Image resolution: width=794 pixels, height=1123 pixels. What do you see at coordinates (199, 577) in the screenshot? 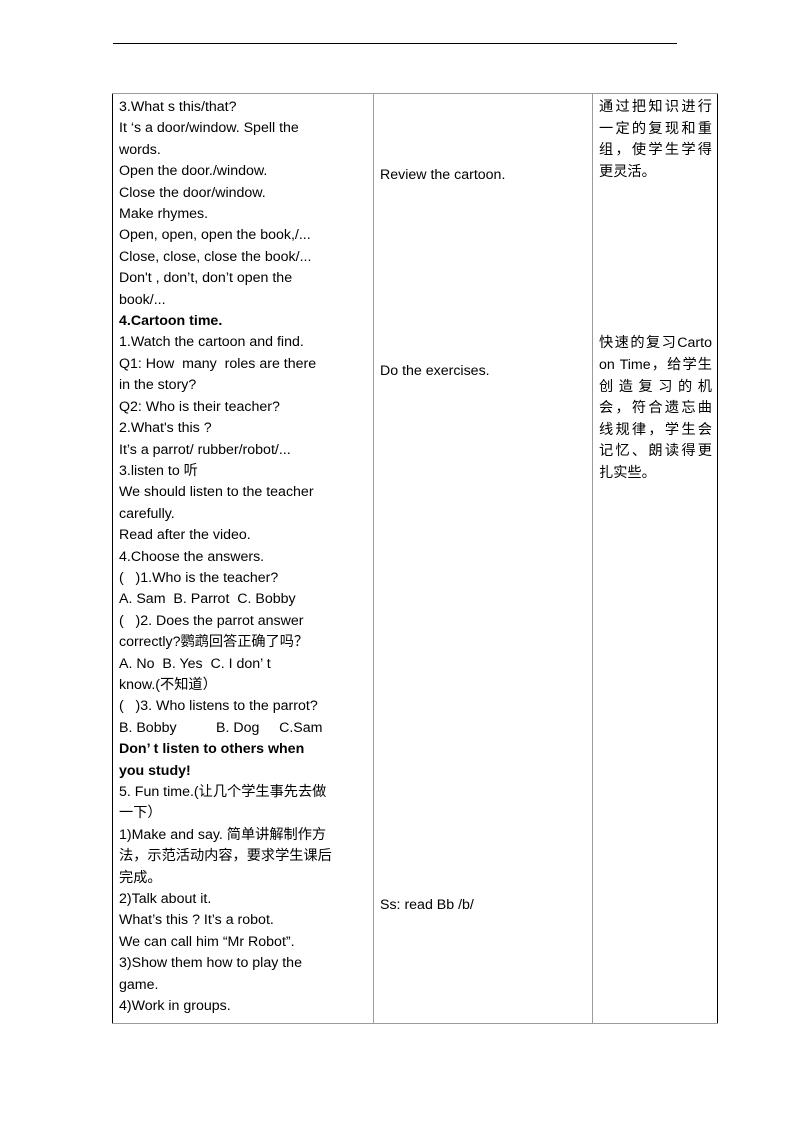
I see `quiz-question-1: ( )1.Who is the teacher?` at bounding box center [199, 577].